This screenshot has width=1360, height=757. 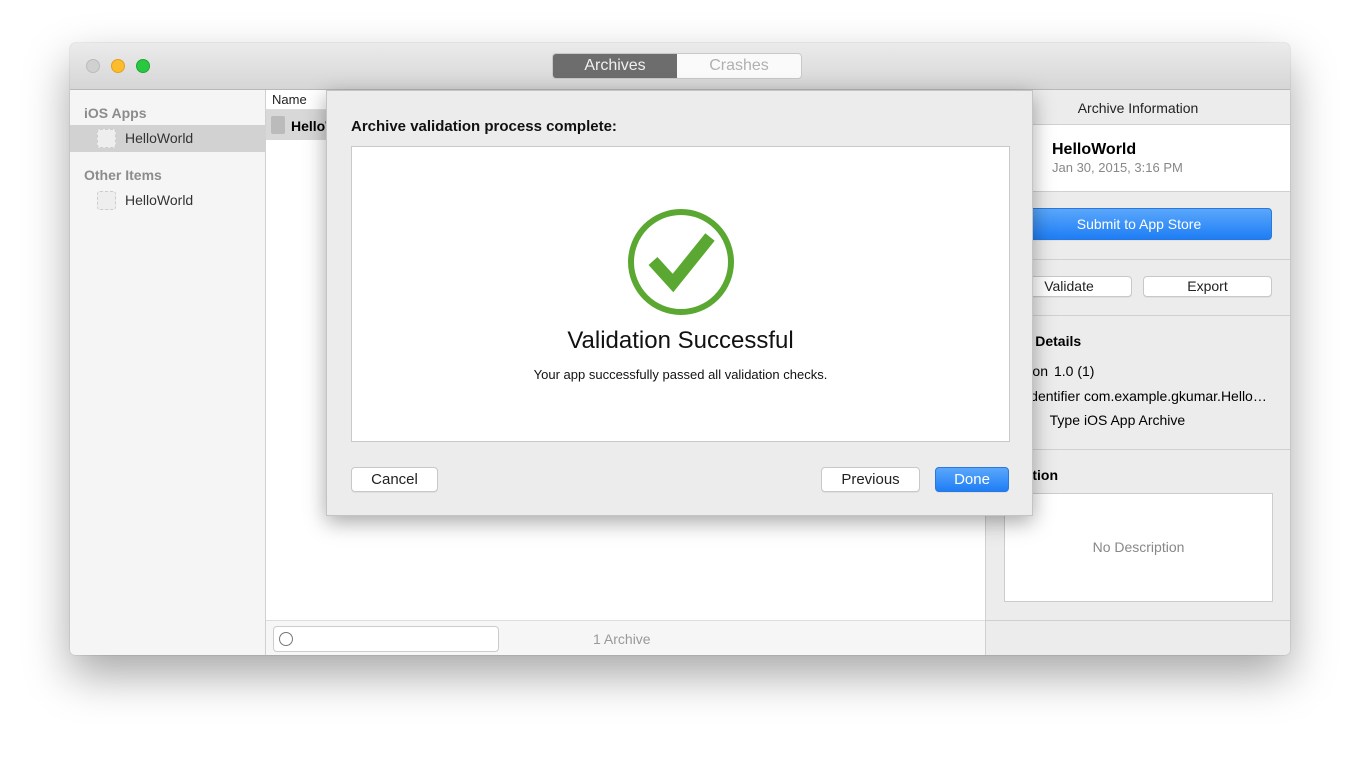 What do you see at coordinates (680, 340) in the screenshot?
I see `result-heading: Validation Successful` at bounding box center [680, 340].